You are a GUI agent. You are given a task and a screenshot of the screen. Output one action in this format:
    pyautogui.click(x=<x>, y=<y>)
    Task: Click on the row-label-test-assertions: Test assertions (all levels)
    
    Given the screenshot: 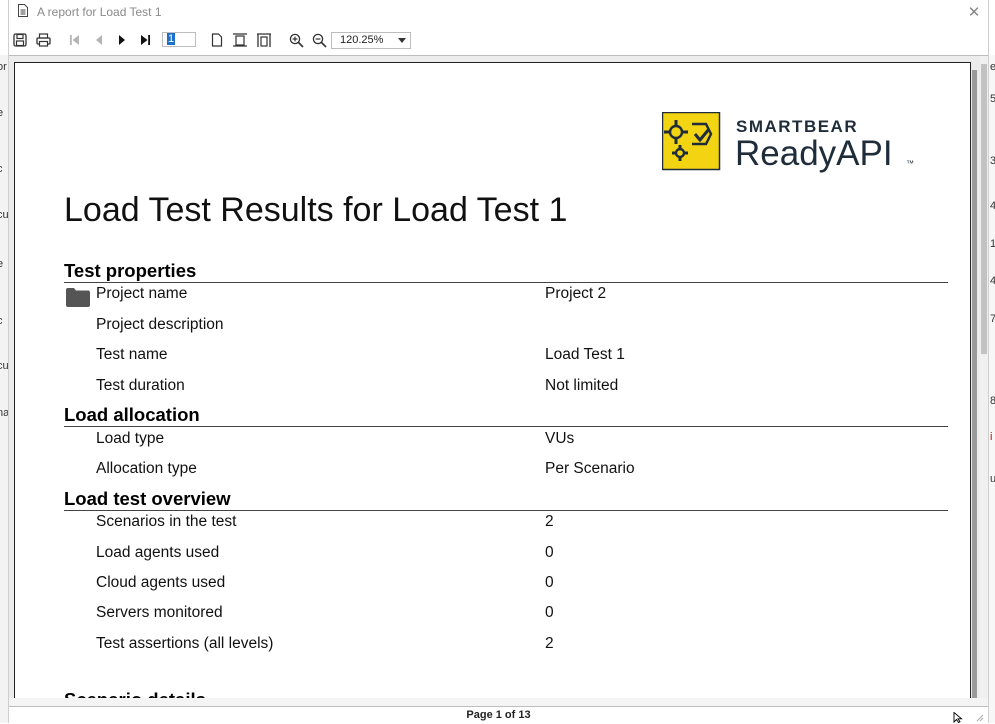 What is the action you would take?
    pyautogui.click(x=185, y=643)
    